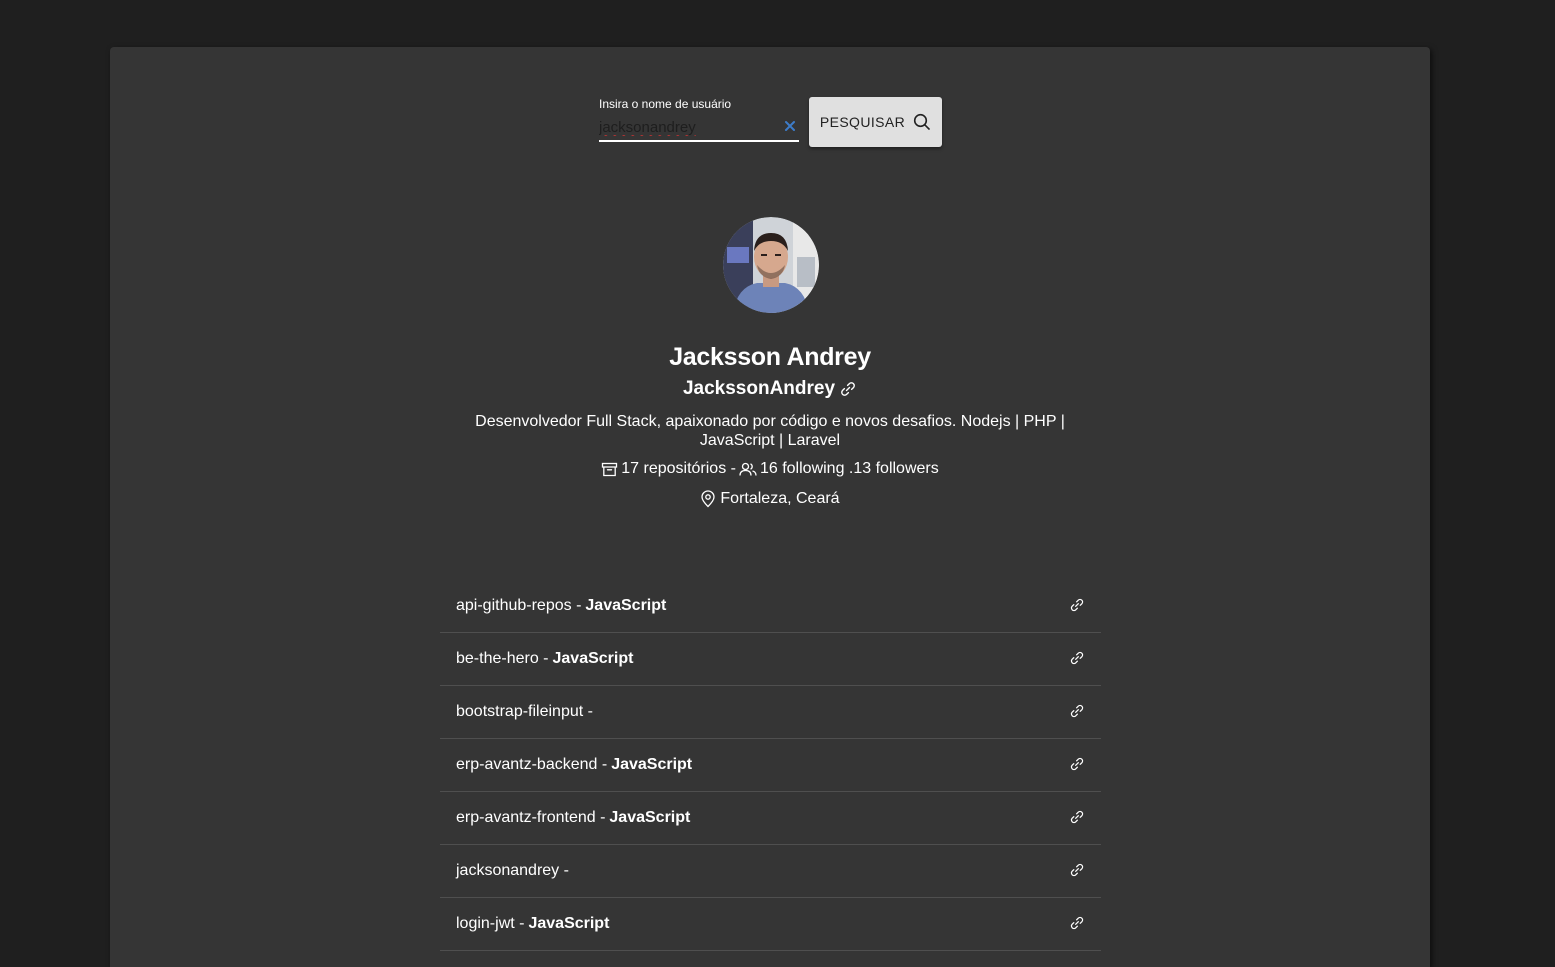  Describe the element at coordinates (524, 711) in the screenshot. I see `repo-name: bootstrap-fileinput -` at that location.